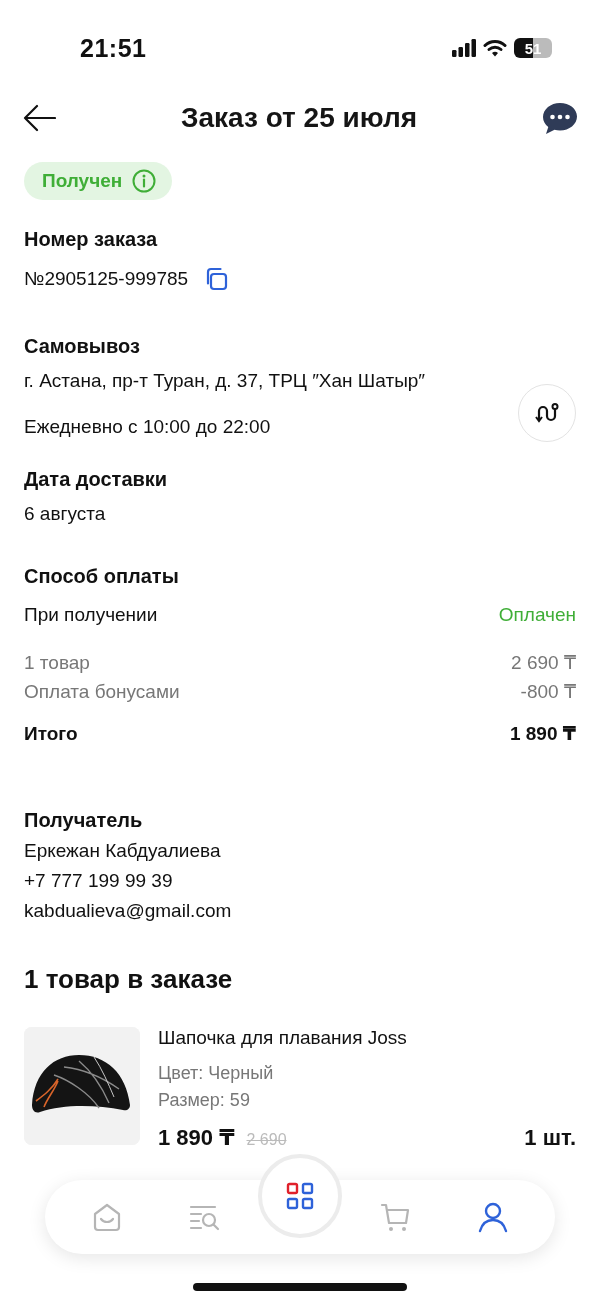 This screenshot has width=600, height=1303. Describe the element at coordinates (537, 615) in the screenshot. I see `payment-status: Оплачен` at that location.